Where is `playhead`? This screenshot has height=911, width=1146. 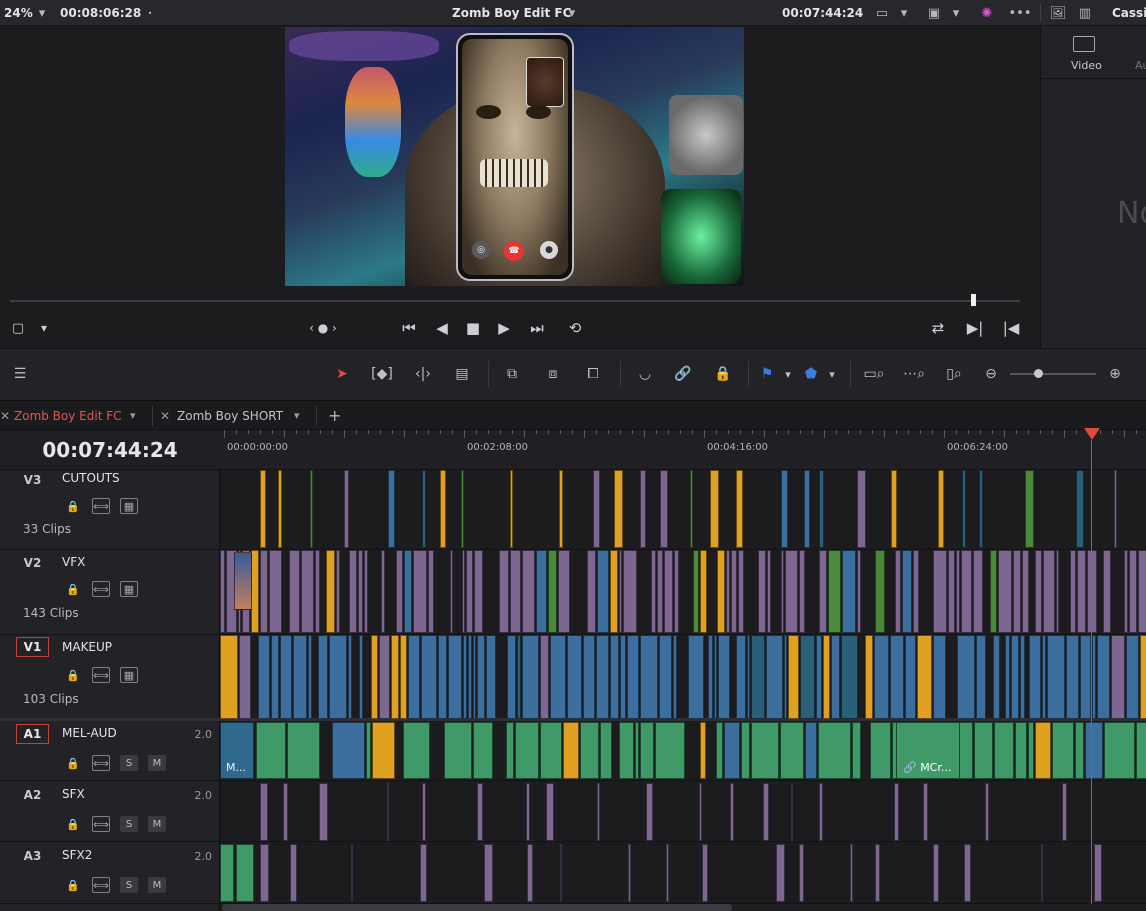 playhead is located at coordinates (1091, 672).